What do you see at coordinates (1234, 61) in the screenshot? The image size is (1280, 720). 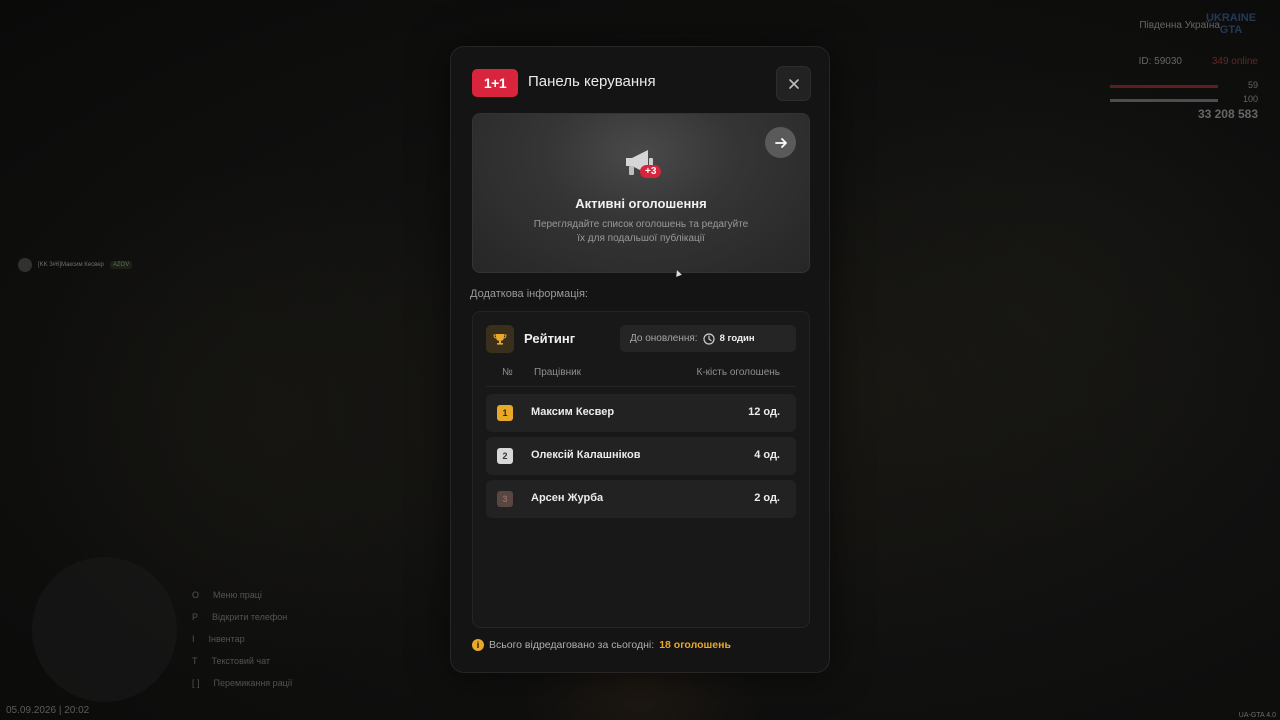 I see `hud-online-count: 349 online` at bounding box center [1234, 61].